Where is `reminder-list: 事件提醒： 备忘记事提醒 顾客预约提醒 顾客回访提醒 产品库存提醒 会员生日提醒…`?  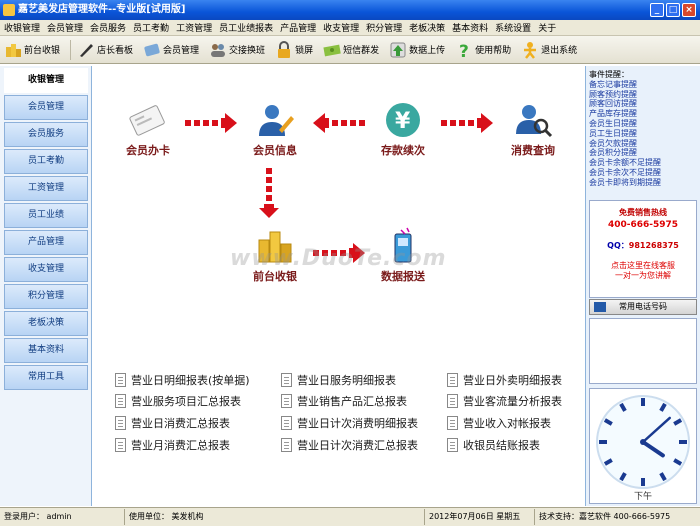
reminder-list: 事件提醒： 备忘记事提醒 顾客预约提醒 顾客回访提醒 产品库存提醒 会员生日提醒… is located at coordinates (643, 133).